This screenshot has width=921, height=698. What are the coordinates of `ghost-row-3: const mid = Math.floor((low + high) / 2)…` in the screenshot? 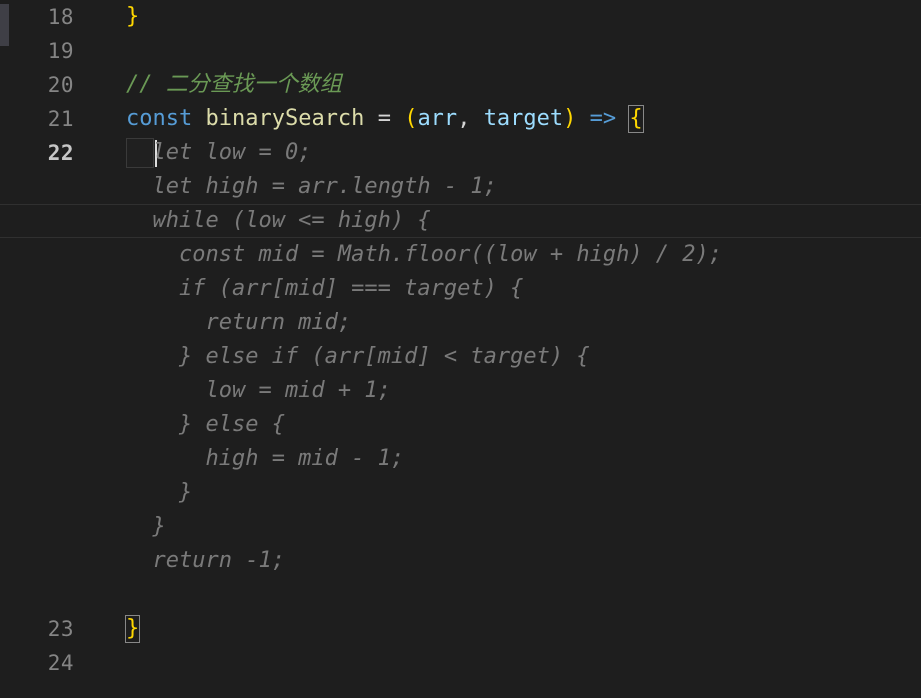 It's located at (460, 255).